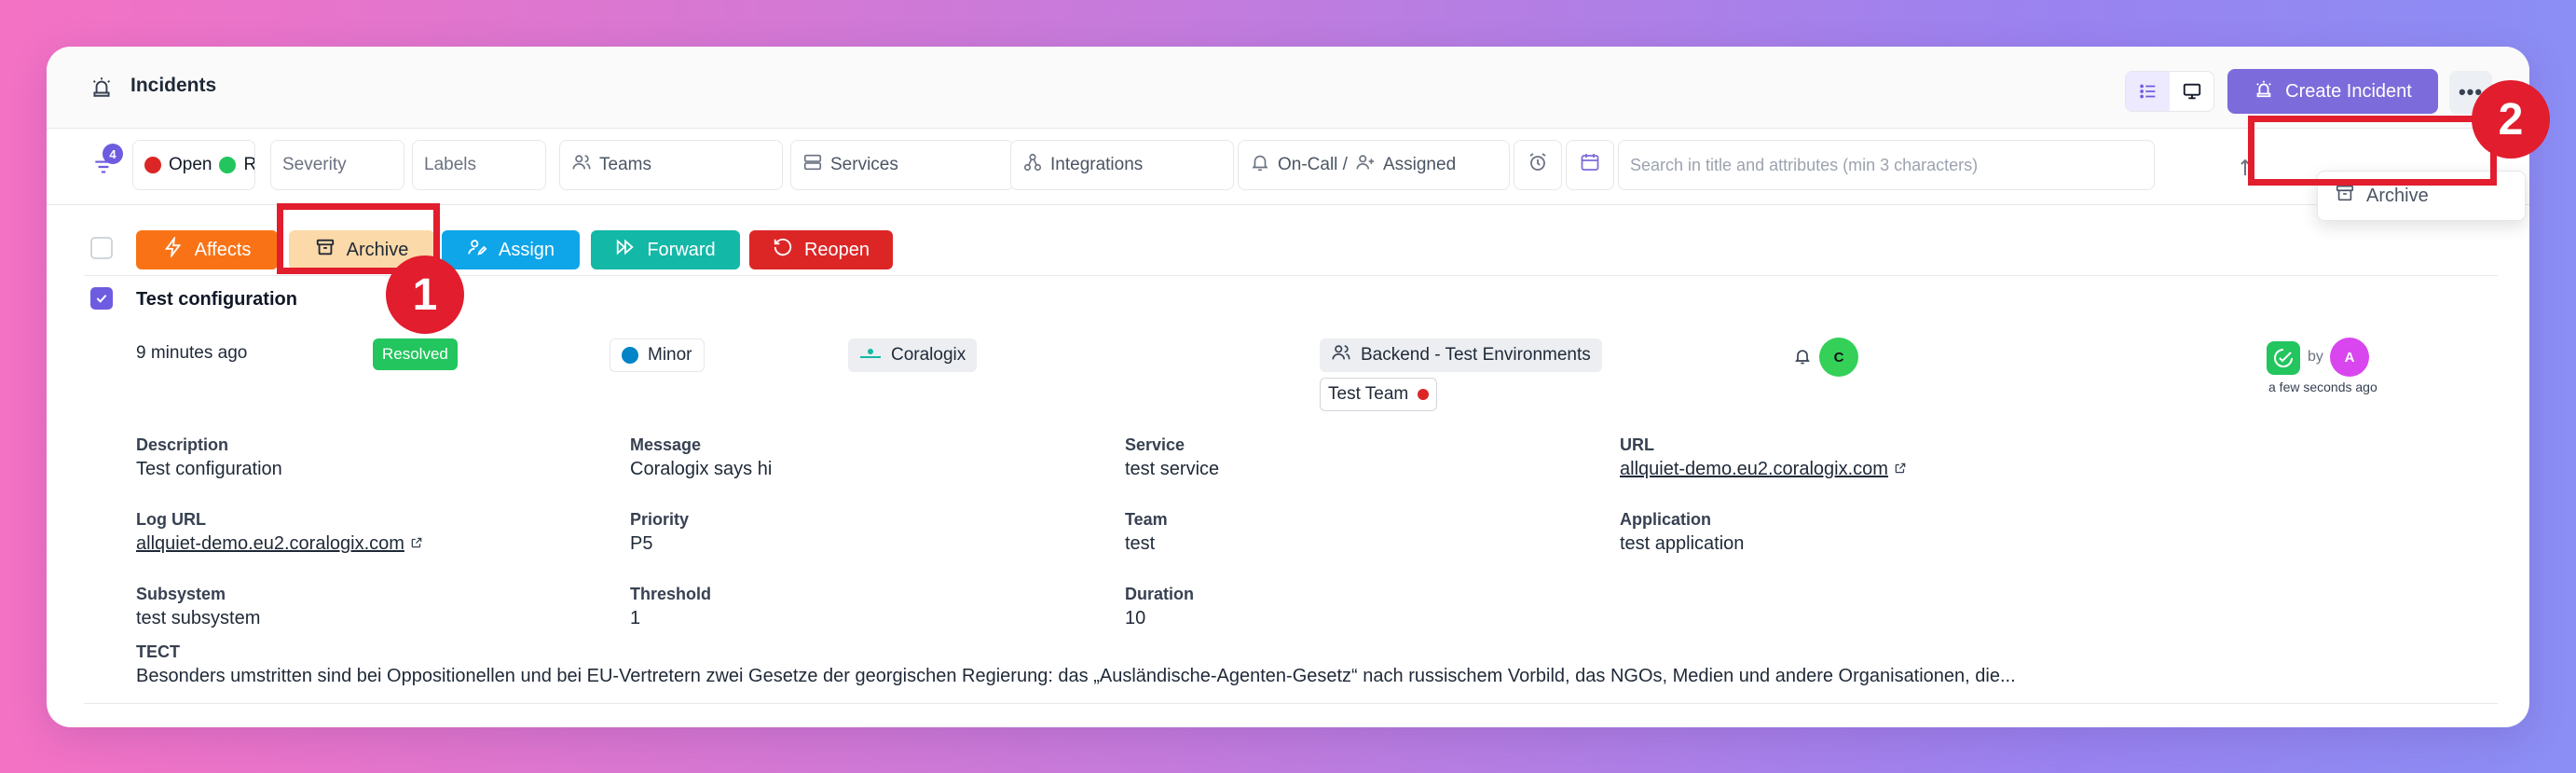 This screenshot has width=2576, height=773. Describe the element at coordinates (681, 250) in the screenshot. I see `forward-label: Forward` at that location.